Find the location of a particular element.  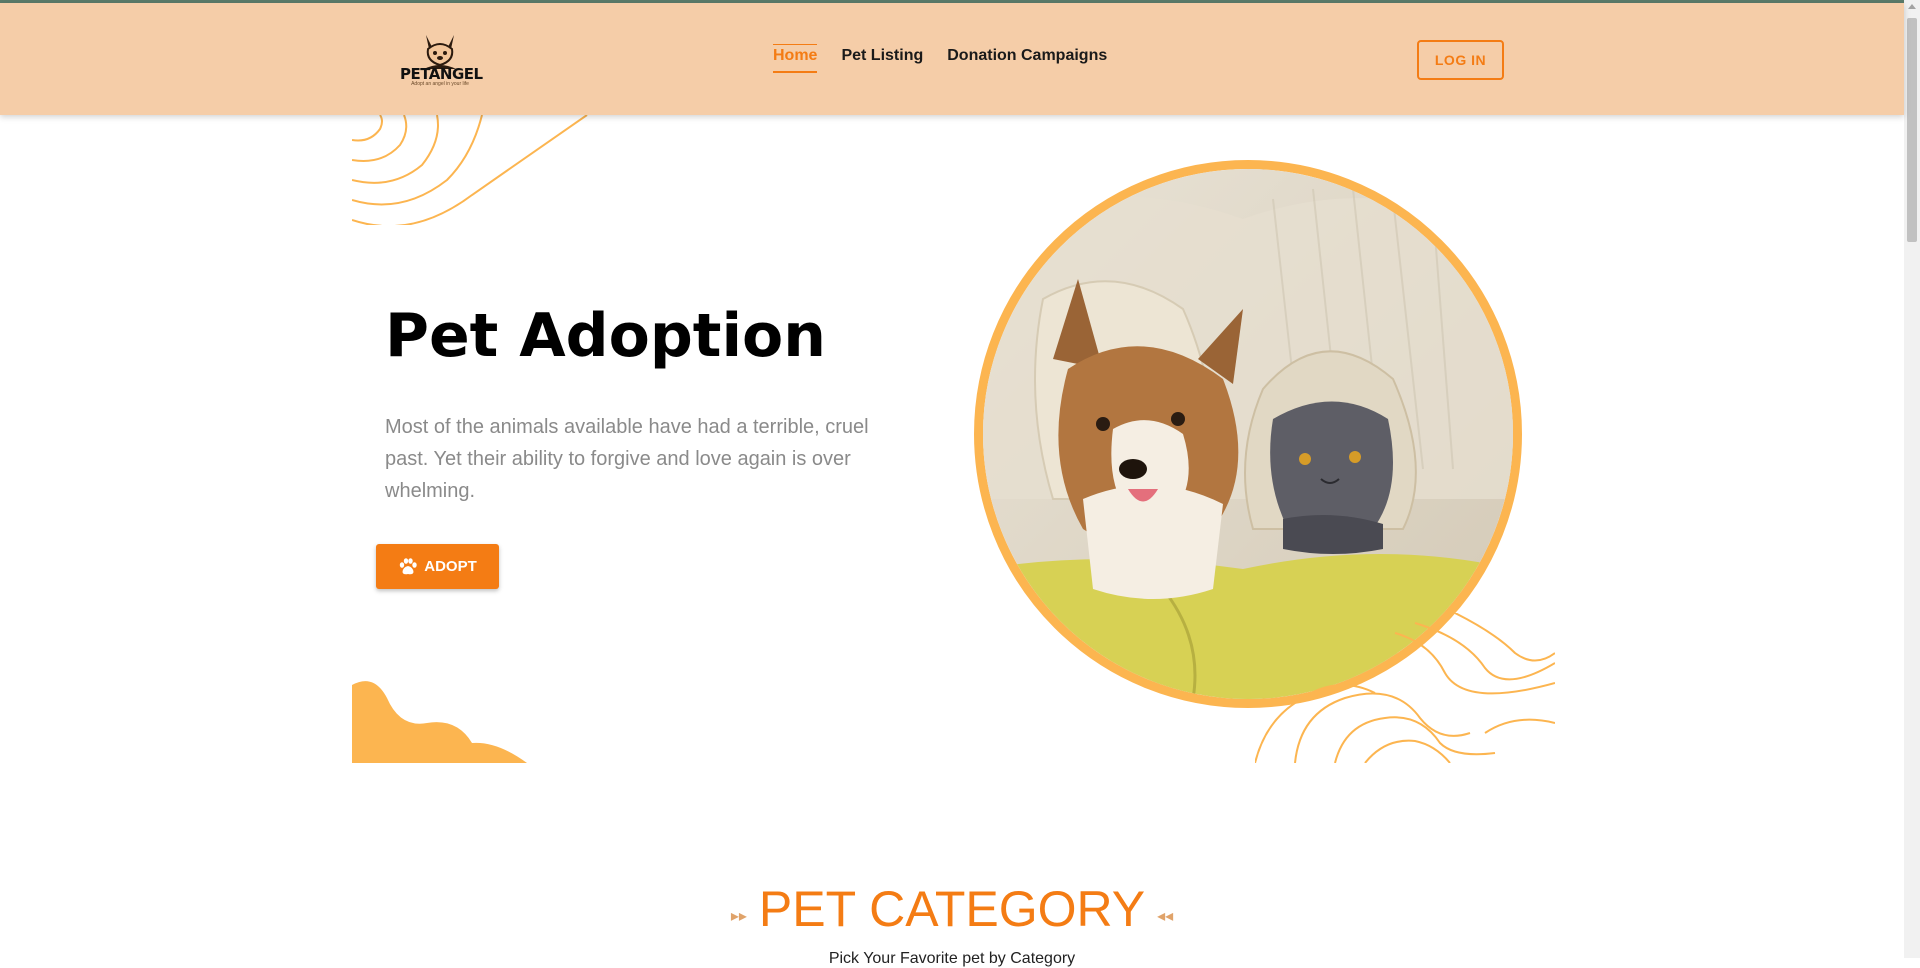

contour-lines-decoration-top is located at coordinates (470, 170).